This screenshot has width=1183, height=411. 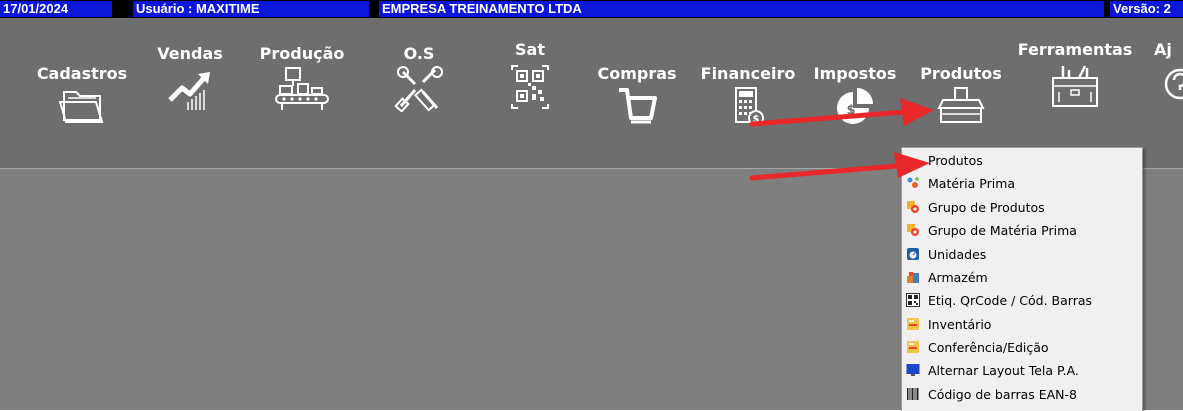 I want to click on inventory-icon, so click(x=913, y=324).